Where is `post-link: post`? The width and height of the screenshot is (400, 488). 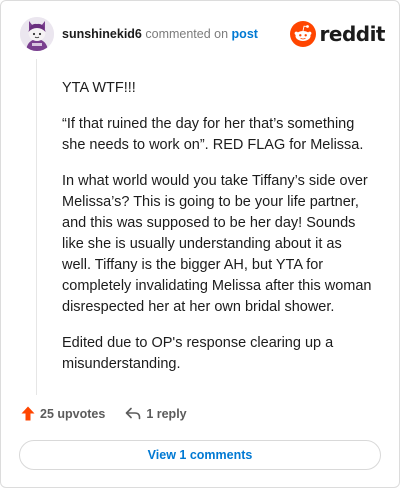
post-link: post is located at coordinates (245, 34).